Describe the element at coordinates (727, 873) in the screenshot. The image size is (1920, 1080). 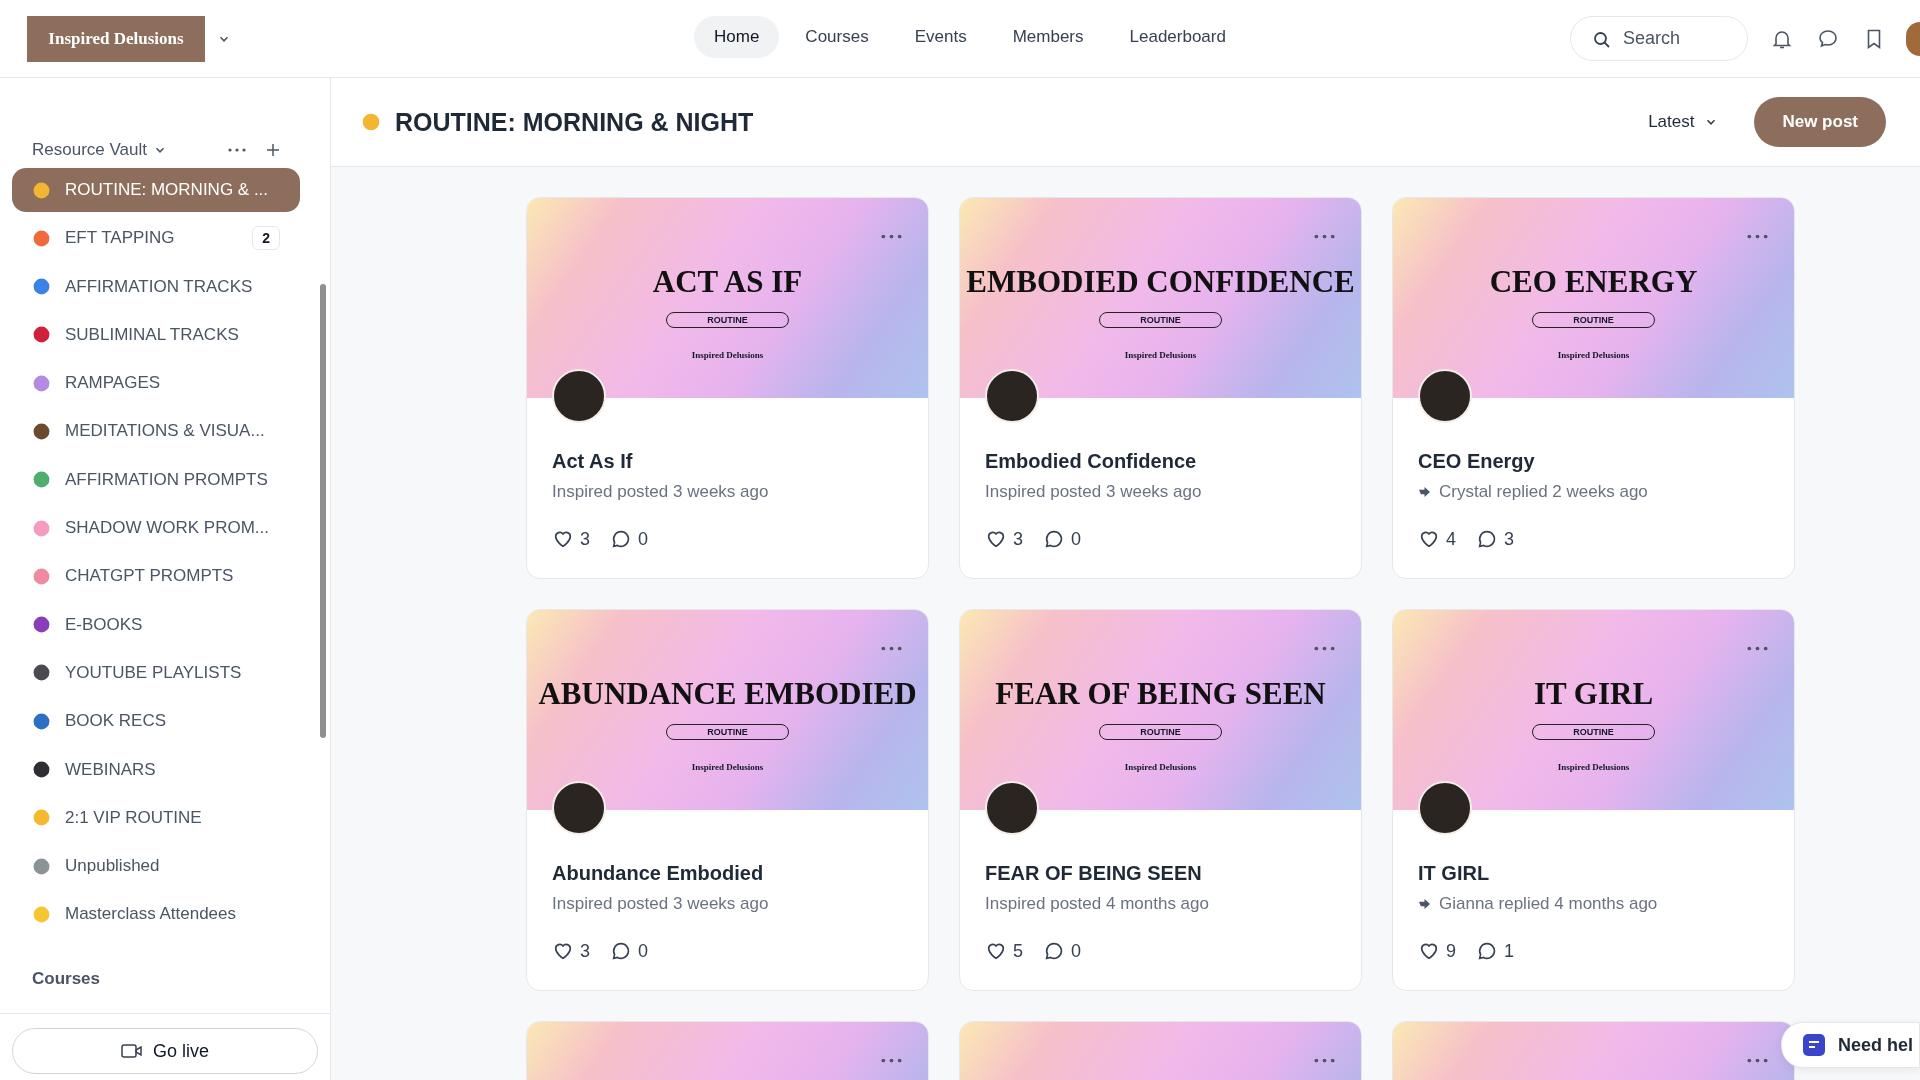
I see `post-title: Abundance Embodied` at that location.